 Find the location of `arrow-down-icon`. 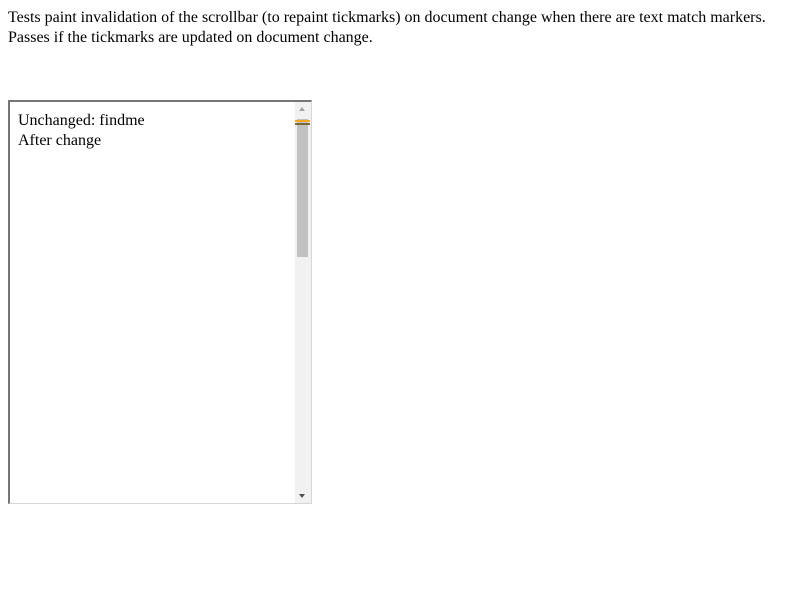

arrow-down-icon is located at coordinates (302, 496).